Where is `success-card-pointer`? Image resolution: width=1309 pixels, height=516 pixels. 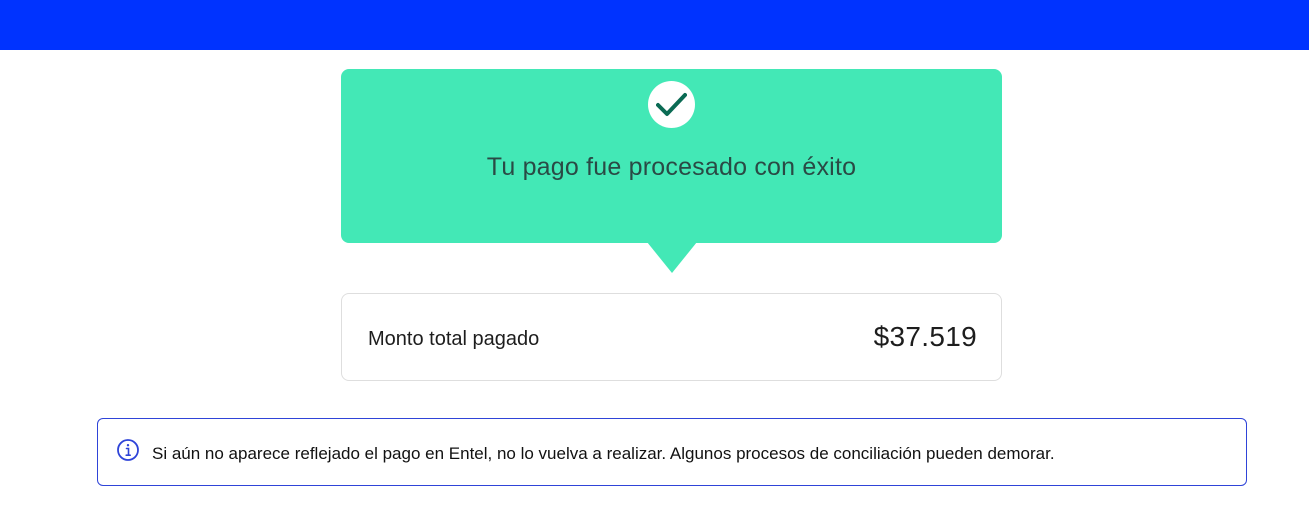
success-card-pointer is located at coordinates (672, 257).